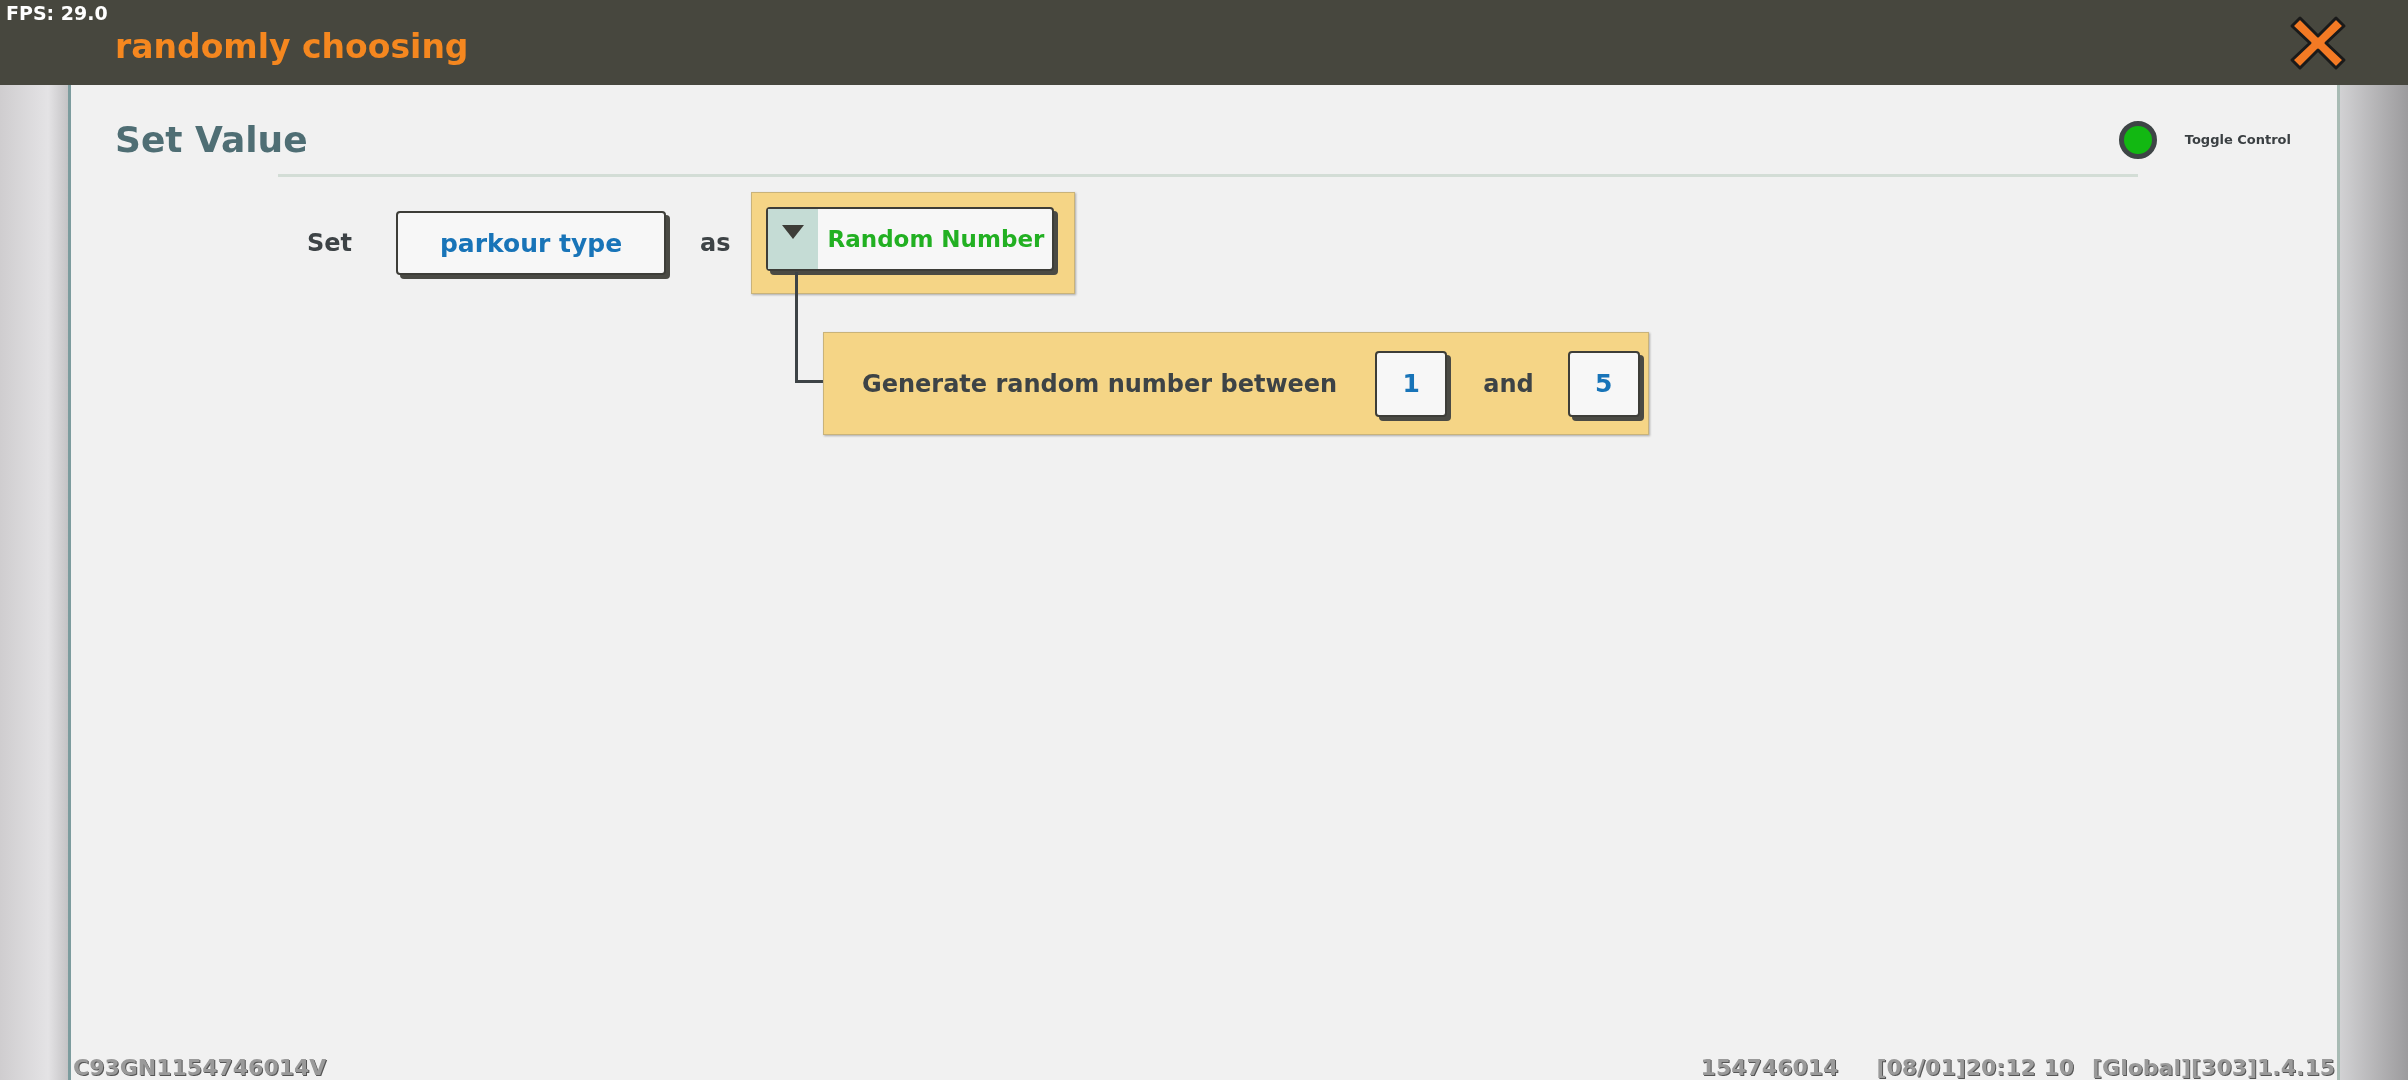 Image resolution: width=2408 pixels, height=1080 pixels. What do you see at coordinates (292, 46) in the screenshot?
I see `window-title: randomly choosing` at bounding box center [292, 46].